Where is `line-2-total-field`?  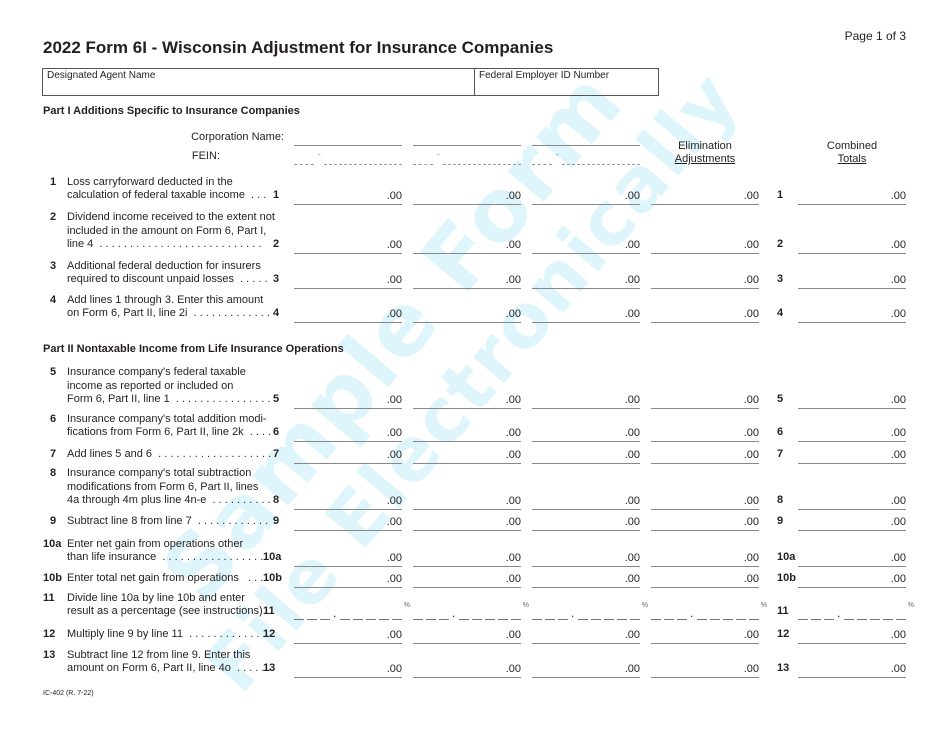 line-2-total-field is located at coordinates (852, 253).